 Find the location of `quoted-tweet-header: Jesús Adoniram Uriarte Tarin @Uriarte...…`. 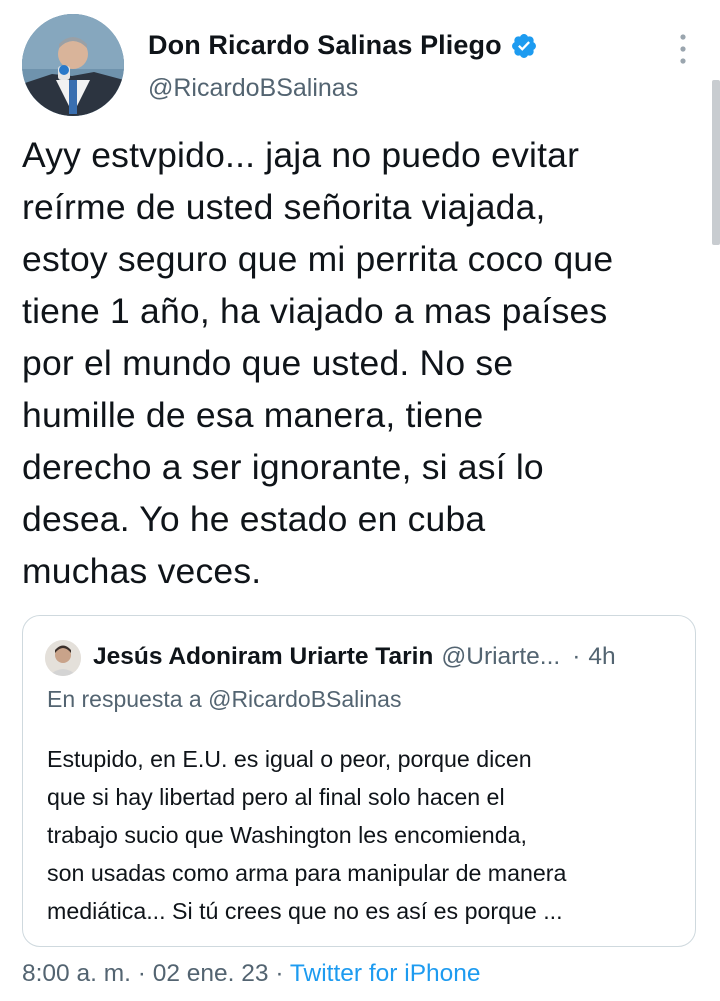

quoted-tweet-header: Jesús Adoniram Uriarte Tarin @Uriarte...… is located at coordinates (388, 657).